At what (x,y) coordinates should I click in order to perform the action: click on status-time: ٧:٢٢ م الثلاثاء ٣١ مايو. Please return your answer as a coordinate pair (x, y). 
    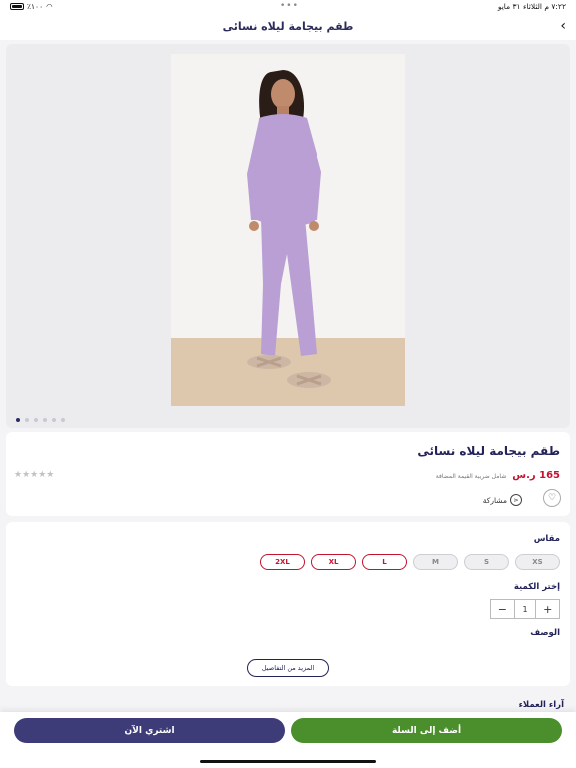
    Looking at the image, I should click on (531, 6).